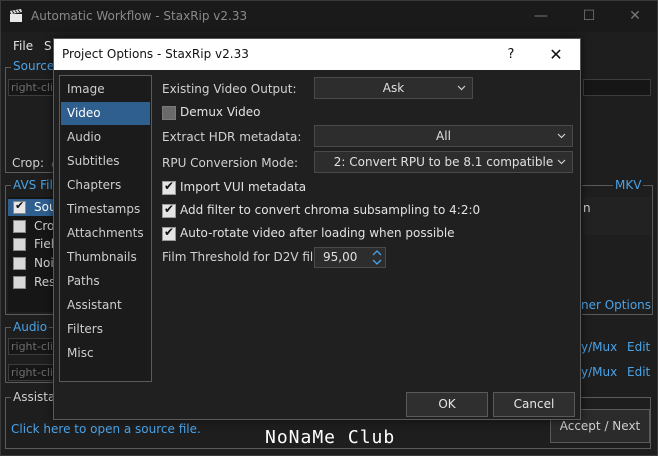  I want to click on demux-video-checkbox, so click(169, 113).